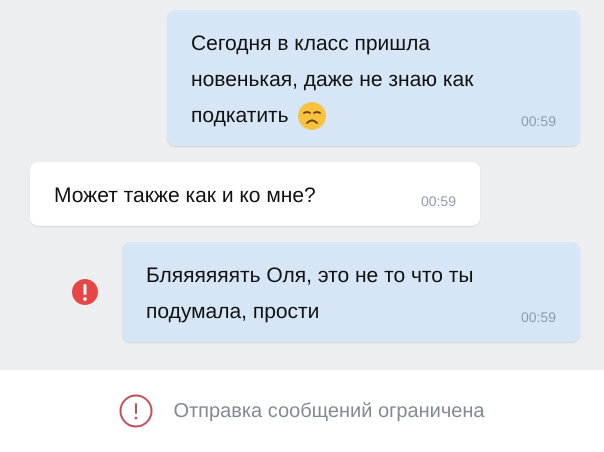 The height and width of the screenshot is (452, 604). What do you see at coordinates (185, 196) in the screenshot?
I see `message-text: Может также как и ко мне?` at bounding box center [185, 196].